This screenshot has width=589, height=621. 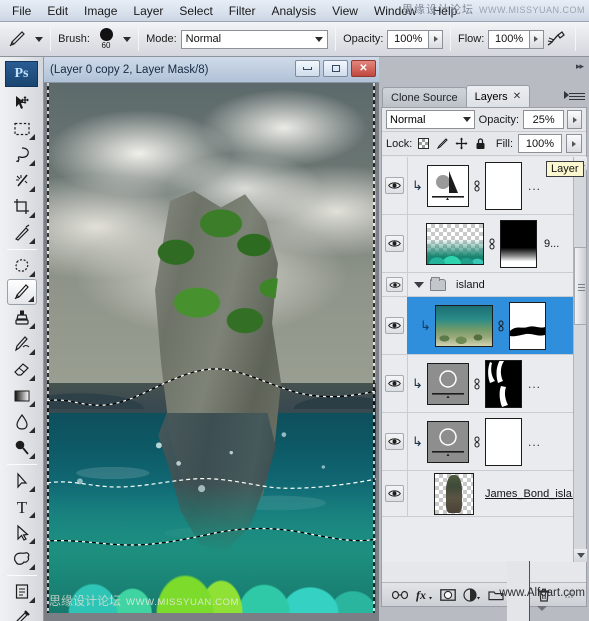 I want to click on layer-list-scrollbar, so click(x=580, y=359).